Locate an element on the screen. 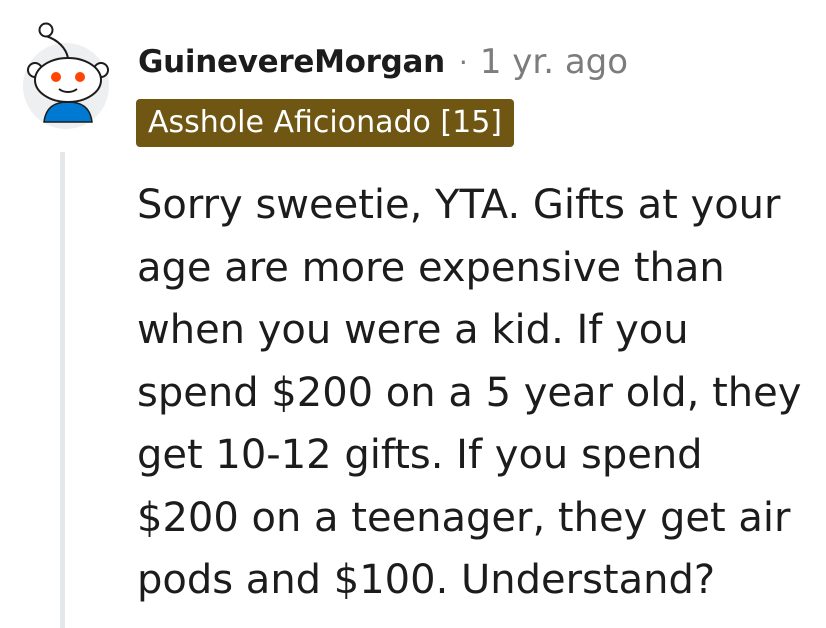  comment-meta: GuinevereMorgan · 1 yr. ago is located at coordinates (383, 62).